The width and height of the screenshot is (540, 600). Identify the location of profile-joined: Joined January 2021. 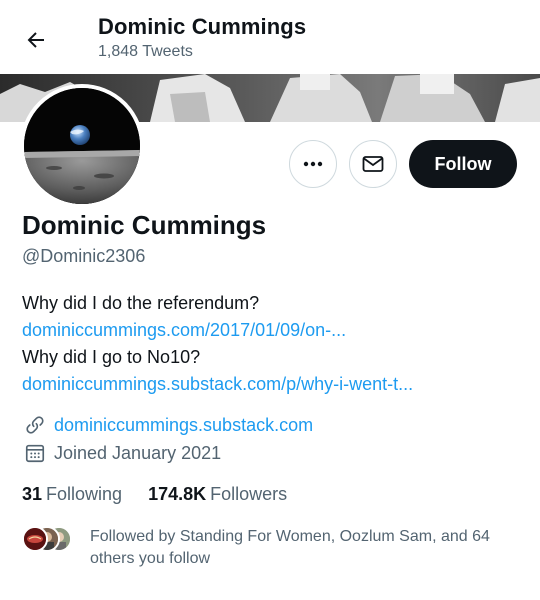
(121, 453).